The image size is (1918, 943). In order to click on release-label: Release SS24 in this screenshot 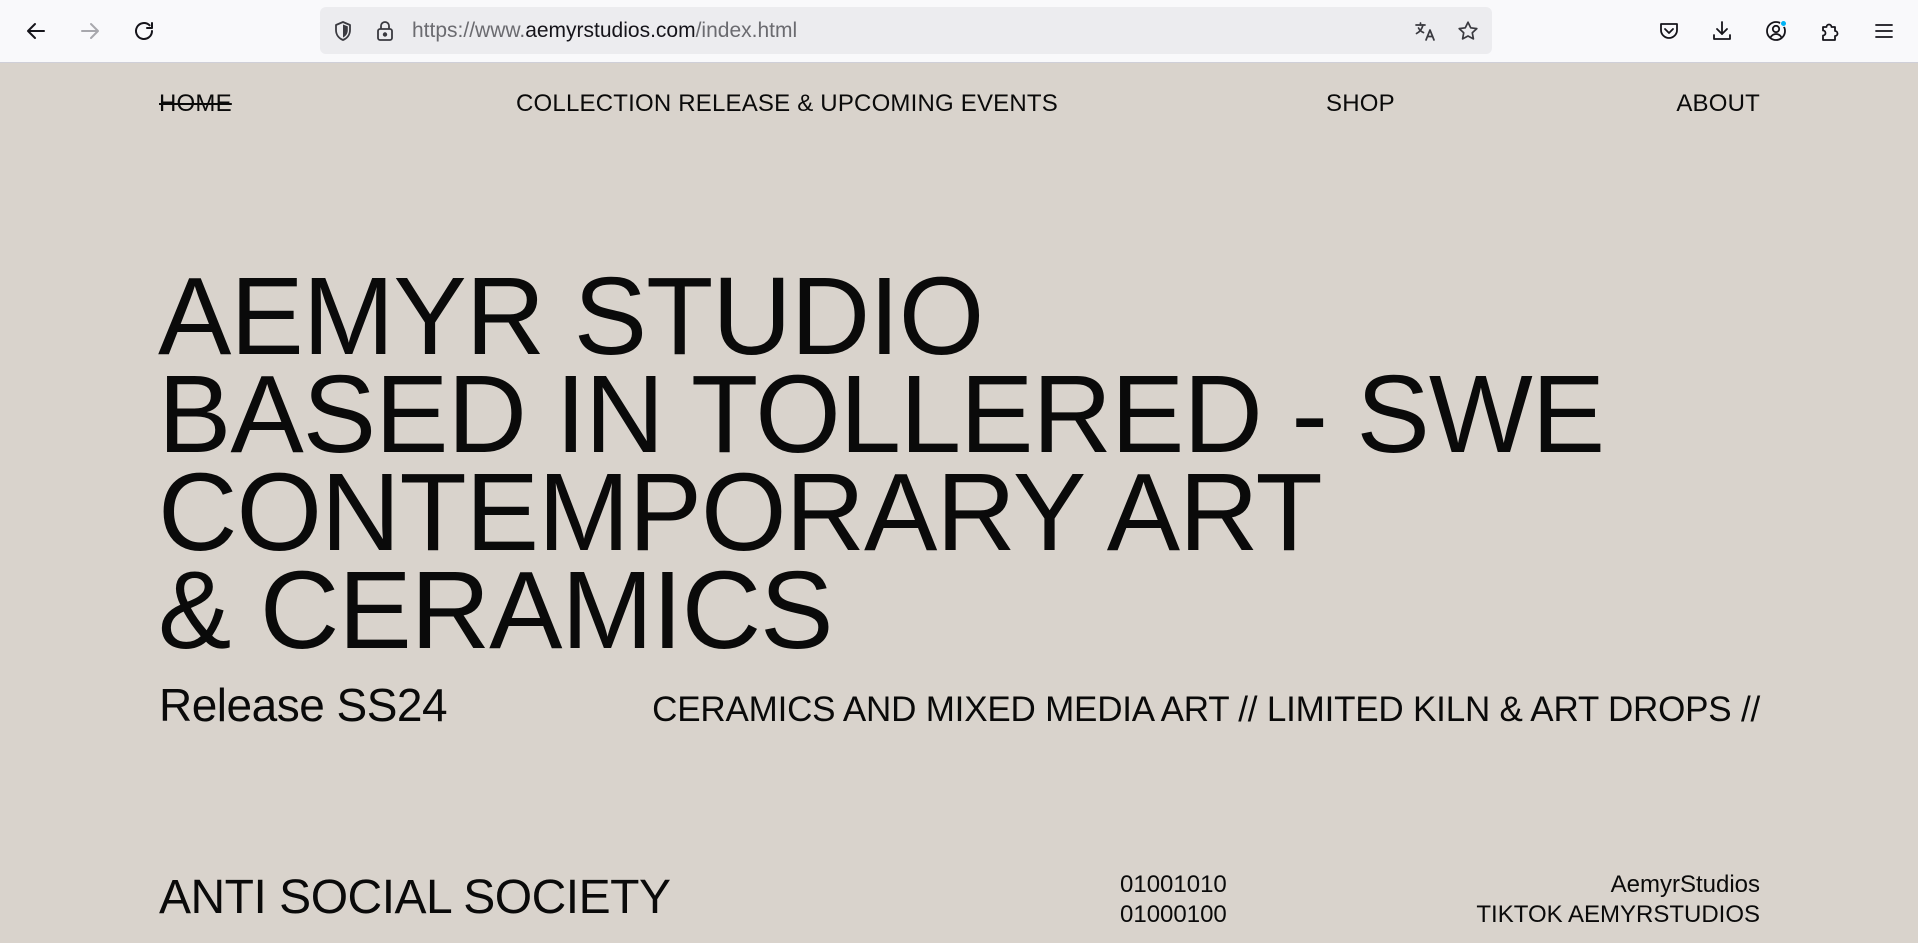, I will do `click(303, 705)`.